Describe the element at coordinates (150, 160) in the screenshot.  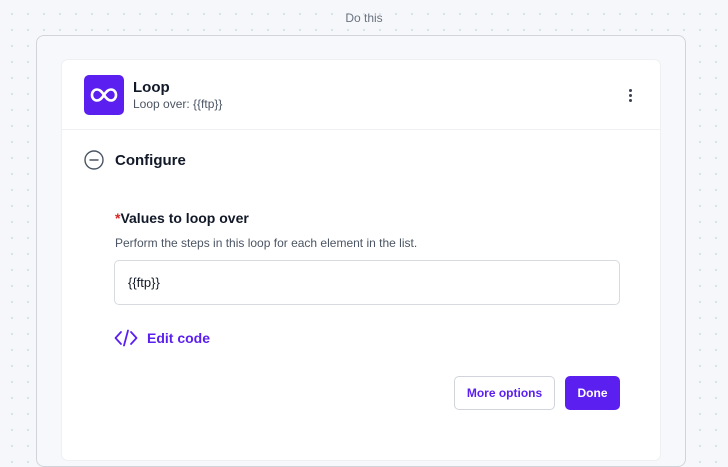
I see `configure-label: Configure` at that location.